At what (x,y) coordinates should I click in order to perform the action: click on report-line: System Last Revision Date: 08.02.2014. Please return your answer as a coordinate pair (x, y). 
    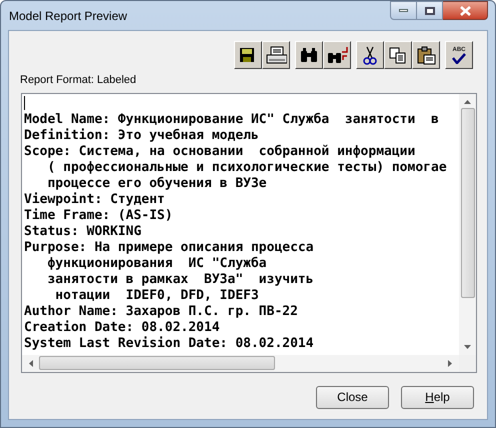
    Looking at the image, I should click on (169, 344).